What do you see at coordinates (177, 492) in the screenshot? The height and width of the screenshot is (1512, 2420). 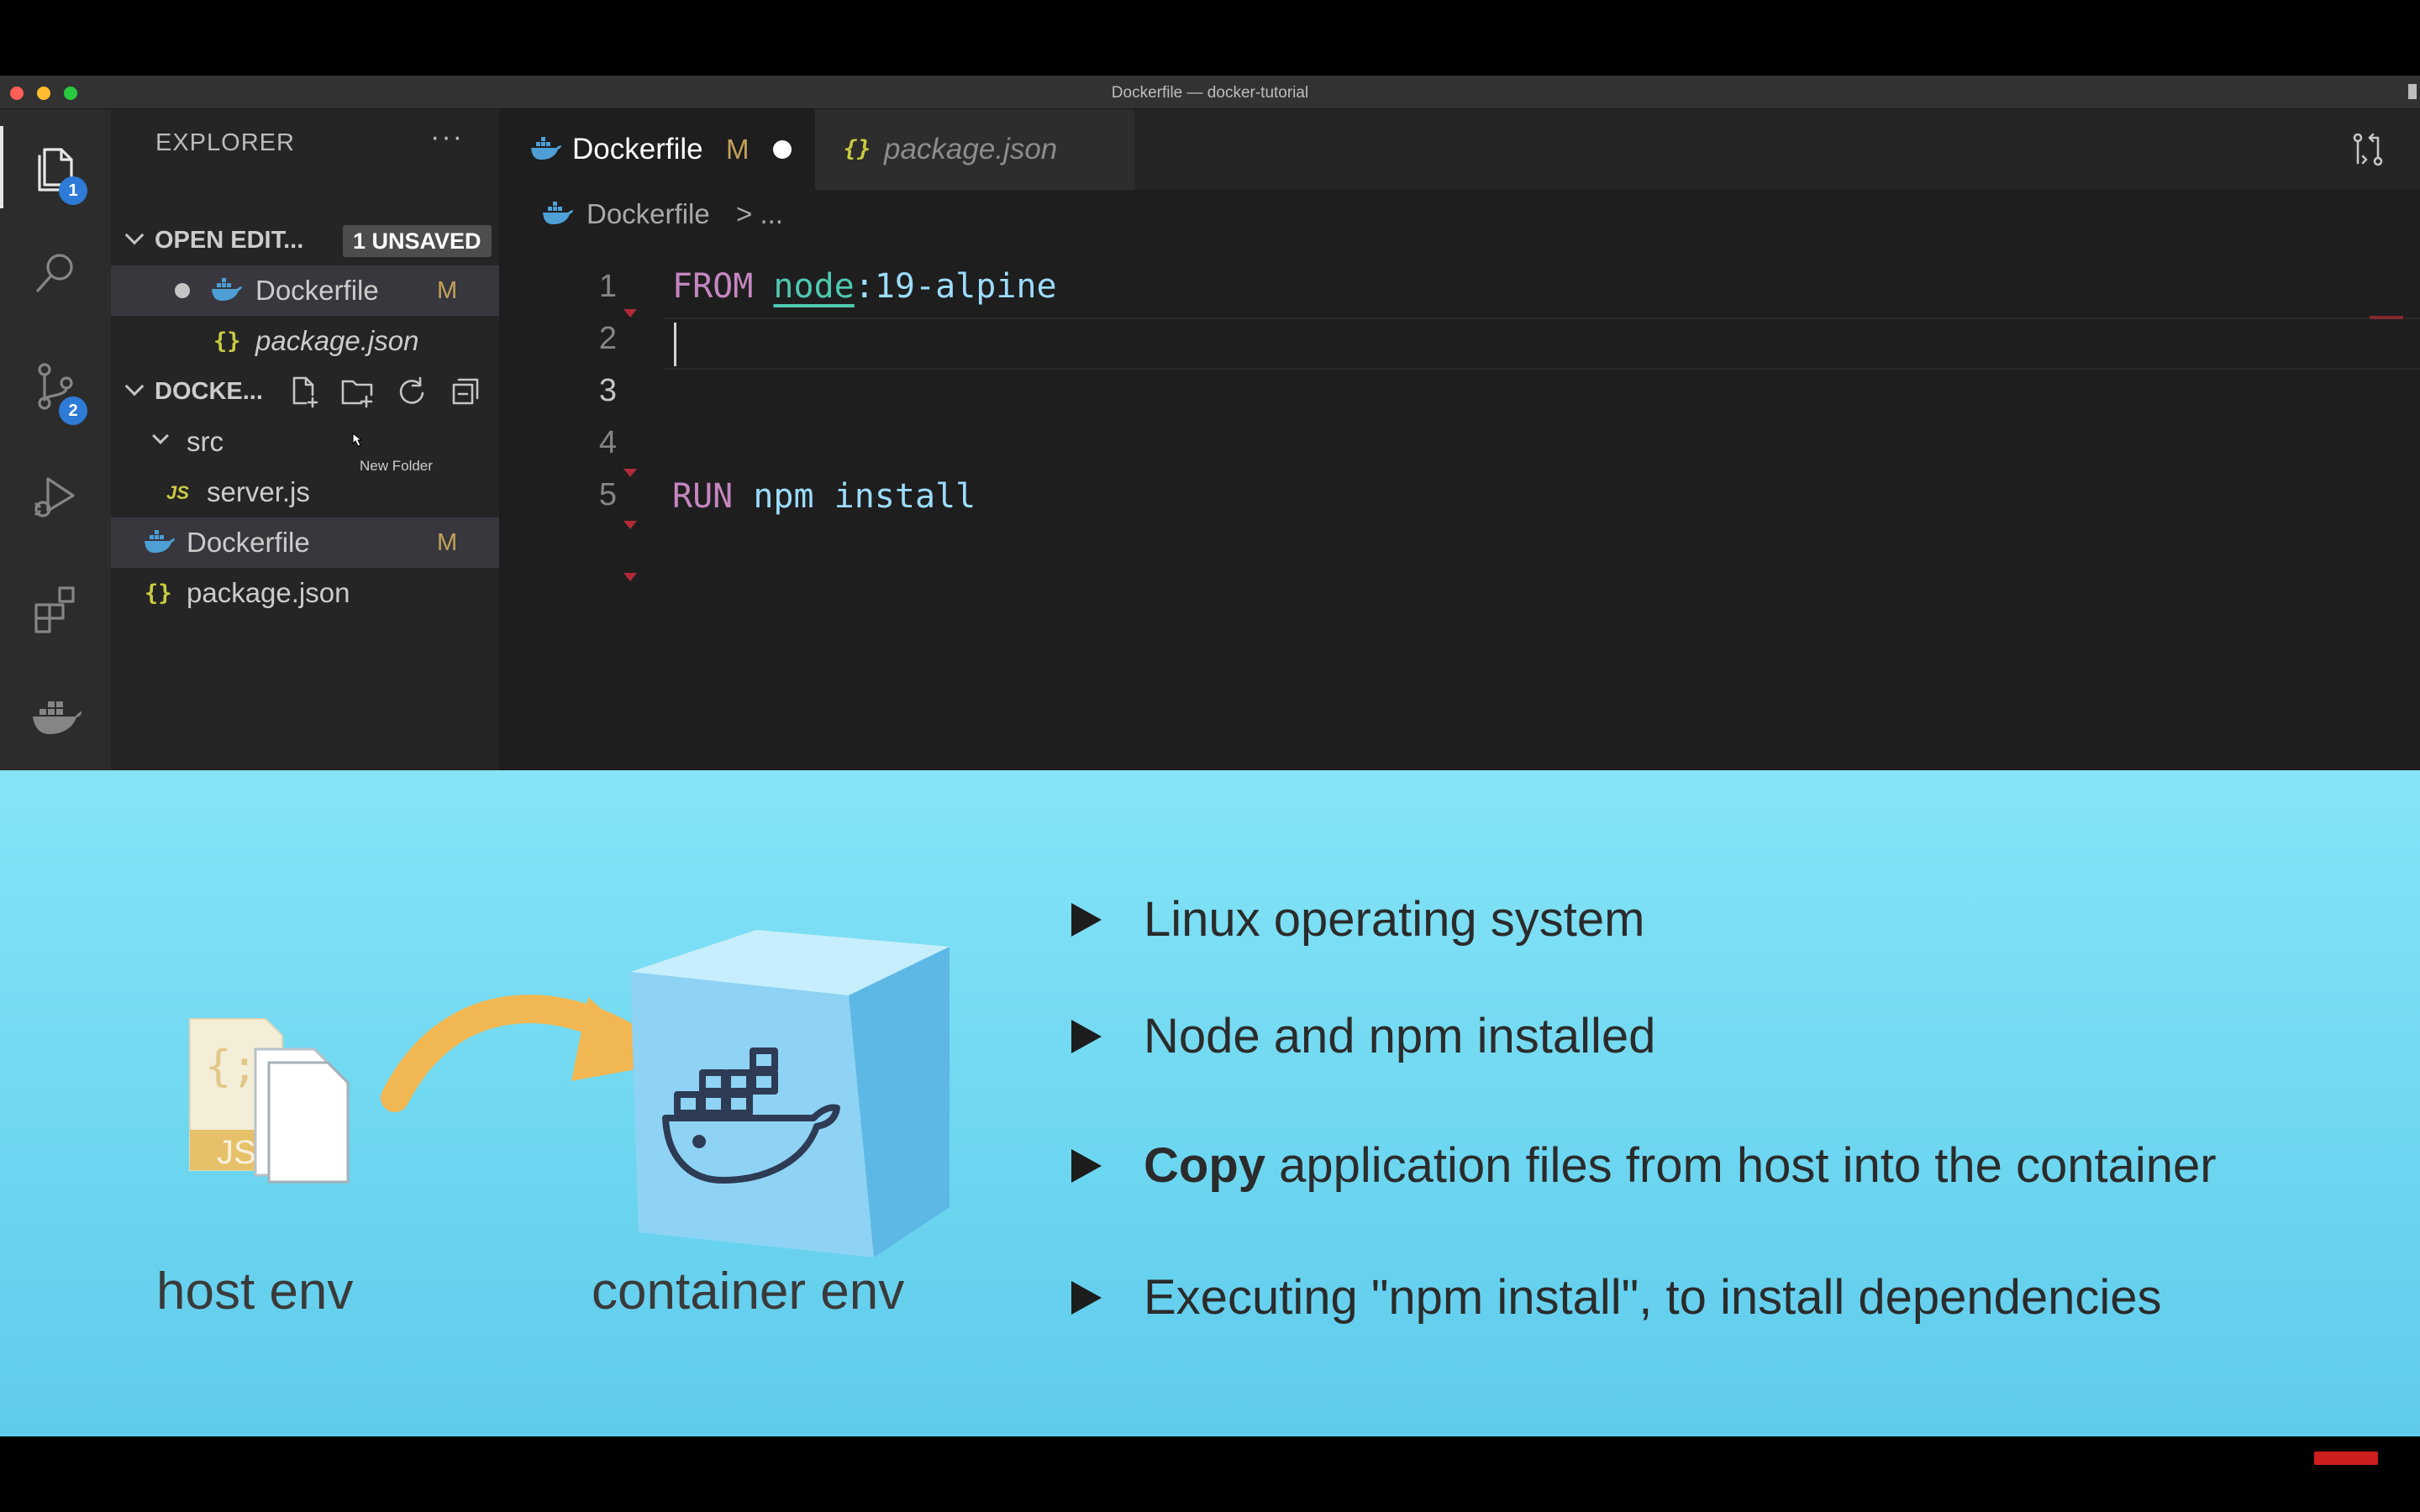 I see `js-file-icon: JS` at bounding box center [177, 492].